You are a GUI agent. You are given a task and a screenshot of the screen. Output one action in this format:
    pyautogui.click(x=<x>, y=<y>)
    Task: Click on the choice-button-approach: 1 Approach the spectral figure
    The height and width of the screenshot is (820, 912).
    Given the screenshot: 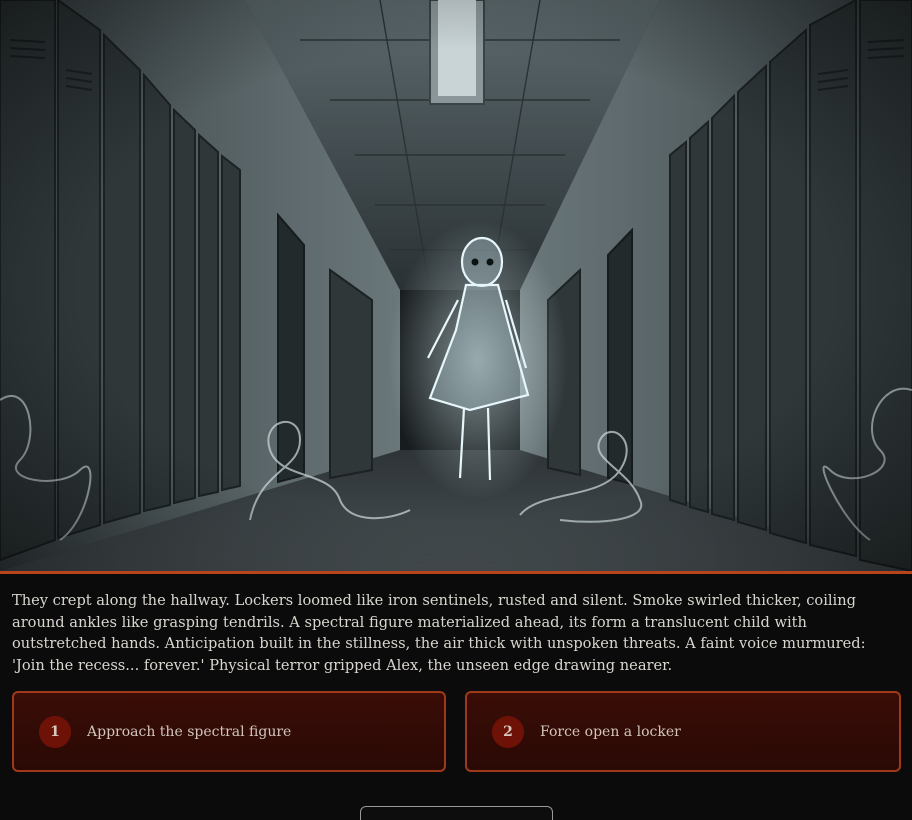 What is the action you would take?
    pyautogui.click(x=229, y=731)
    